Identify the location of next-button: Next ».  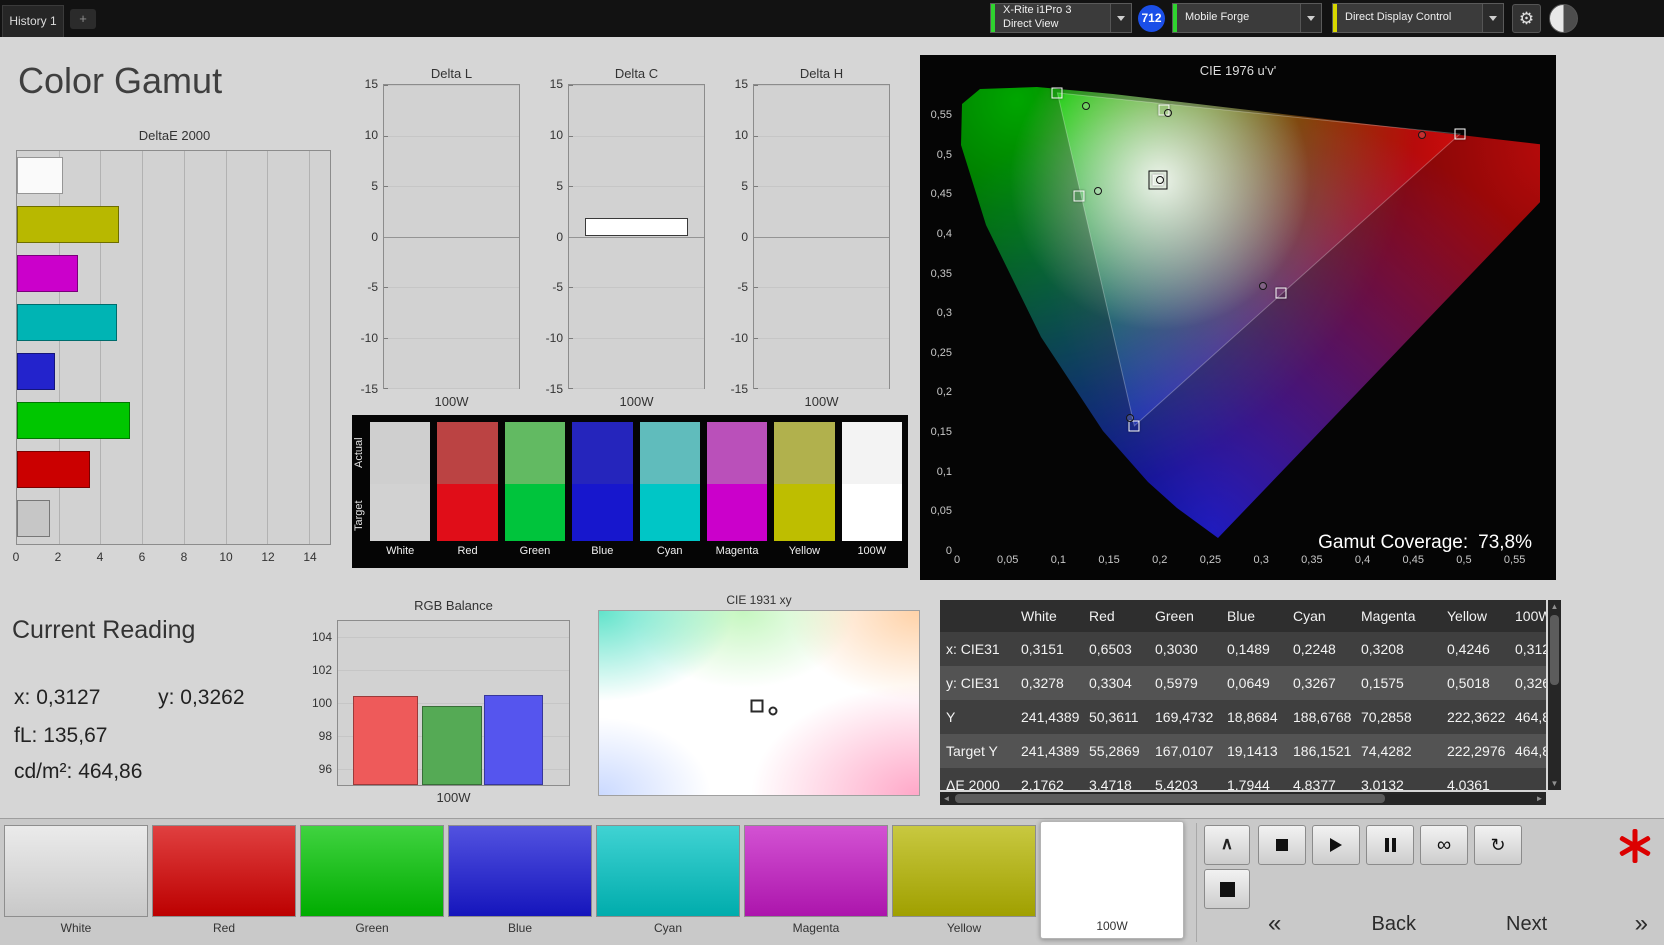
(1577, 924).